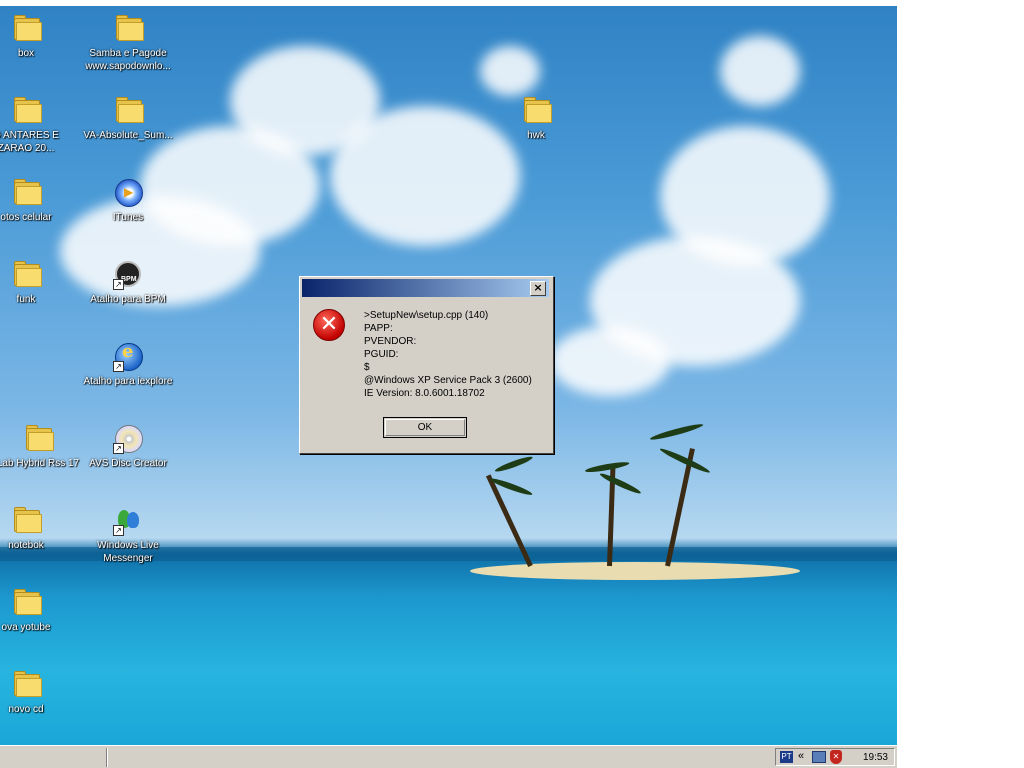  Describe the element at coordinates (786, 757) in the screenshot. I see `language-indicator: PT` at that location.